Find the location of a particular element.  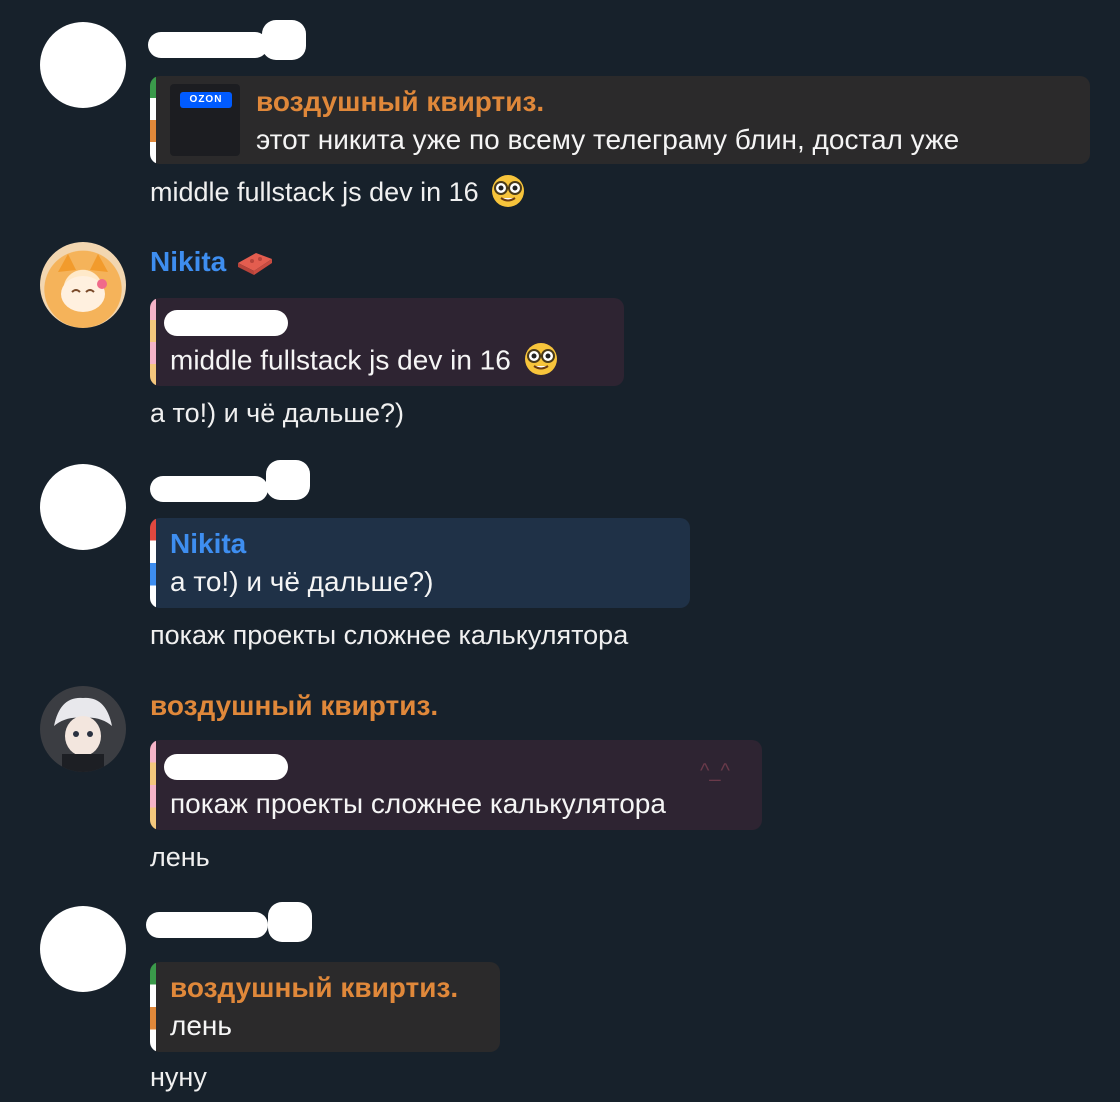

reply-text: middle fullstack js dev in 16 is located at coordinates (364, 361).